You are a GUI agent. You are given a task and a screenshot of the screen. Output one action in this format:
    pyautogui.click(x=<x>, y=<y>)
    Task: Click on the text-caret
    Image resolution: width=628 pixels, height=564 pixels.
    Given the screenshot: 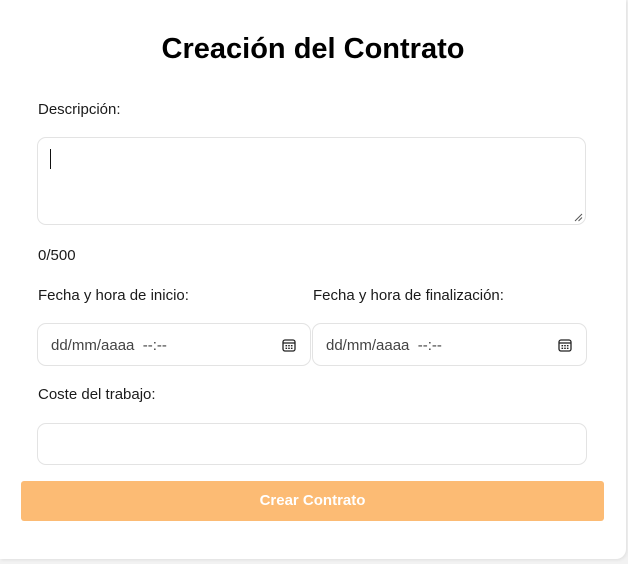 What is the action you would take?
    pyautogui.click(x=50, y=159)
    